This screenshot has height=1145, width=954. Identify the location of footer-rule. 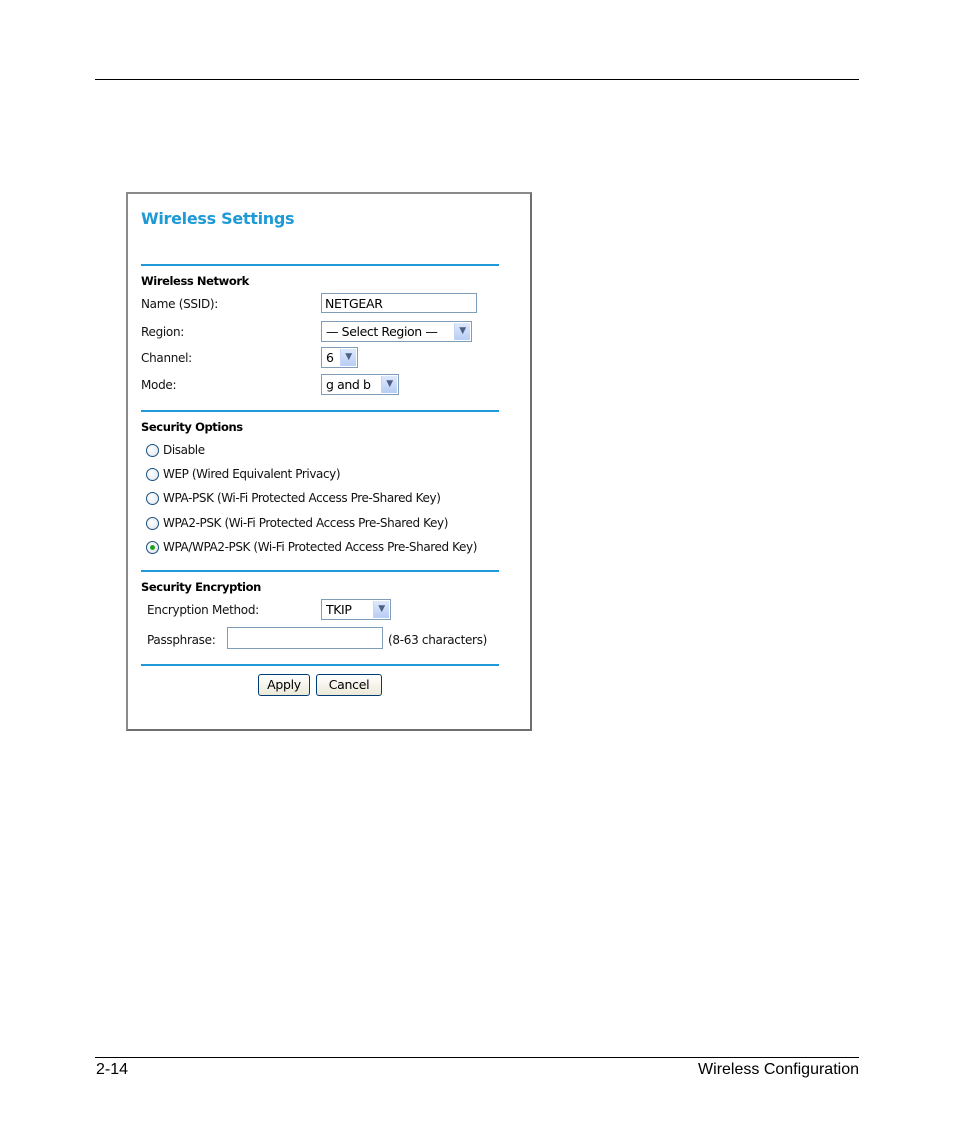
(477, 1057).